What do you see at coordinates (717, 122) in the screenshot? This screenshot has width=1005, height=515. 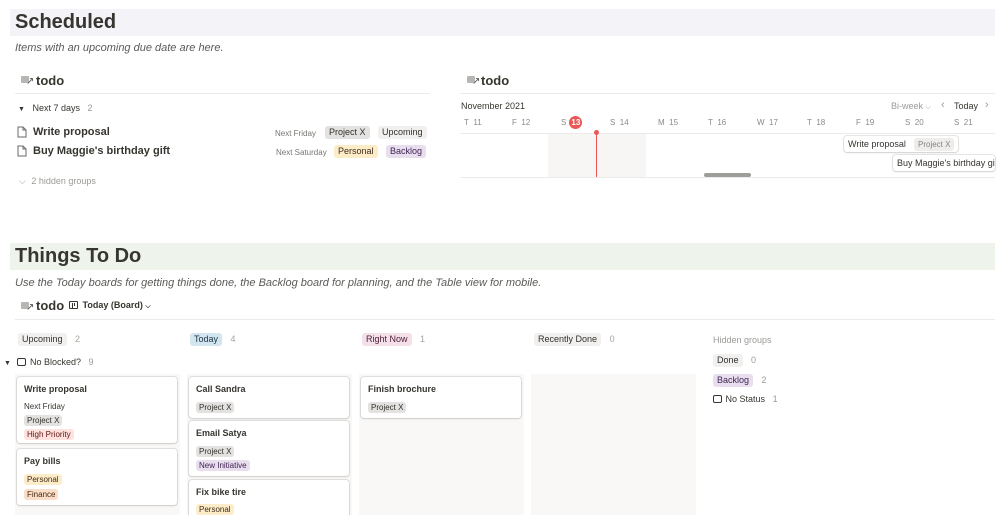 I see `timeline-day: T 16` at bounding box center [717, 122].